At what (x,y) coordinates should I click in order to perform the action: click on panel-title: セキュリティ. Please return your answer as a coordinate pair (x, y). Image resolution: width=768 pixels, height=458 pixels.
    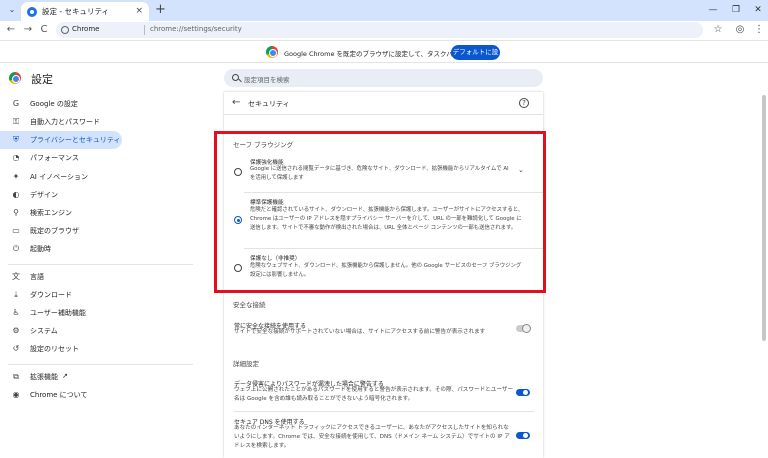
    Looking at the image, I should click on (269, 104).